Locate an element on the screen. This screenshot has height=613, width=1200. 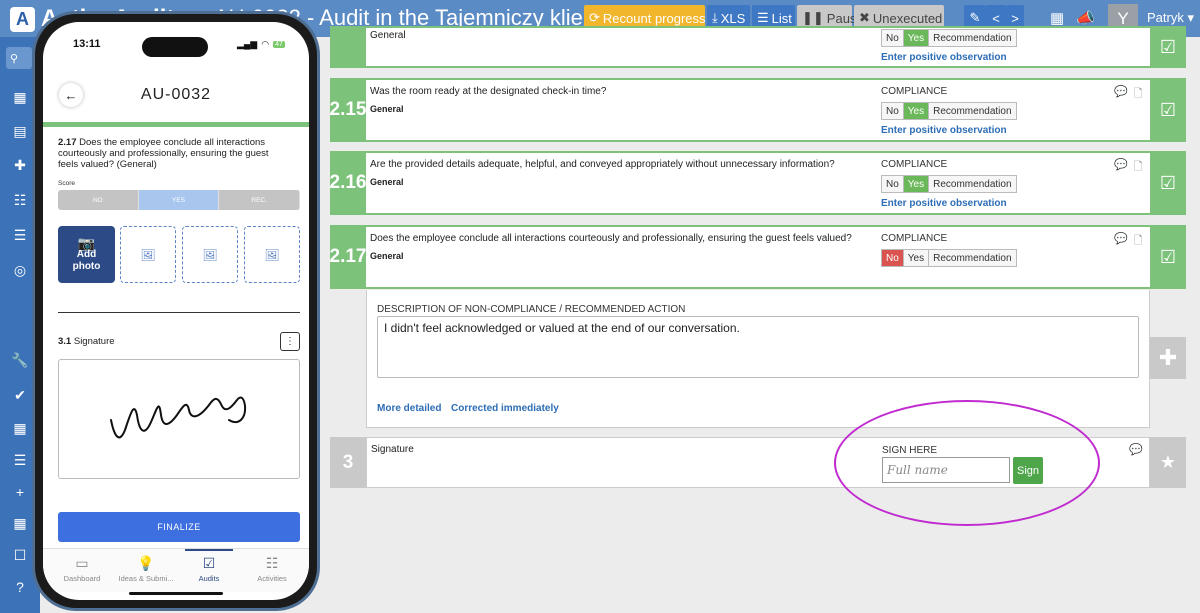
mobile-signature-label: 3.1 Signature is located at coordinates (86, 341).